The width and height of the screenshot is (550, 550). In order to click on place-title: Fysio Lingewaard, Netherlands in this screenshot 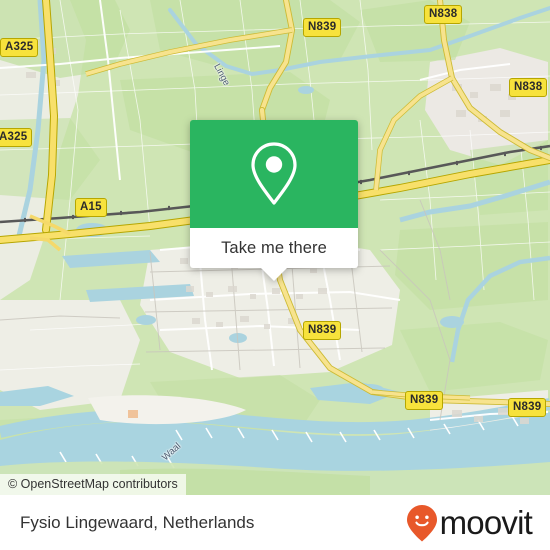, I will do `click(137, 522)`.